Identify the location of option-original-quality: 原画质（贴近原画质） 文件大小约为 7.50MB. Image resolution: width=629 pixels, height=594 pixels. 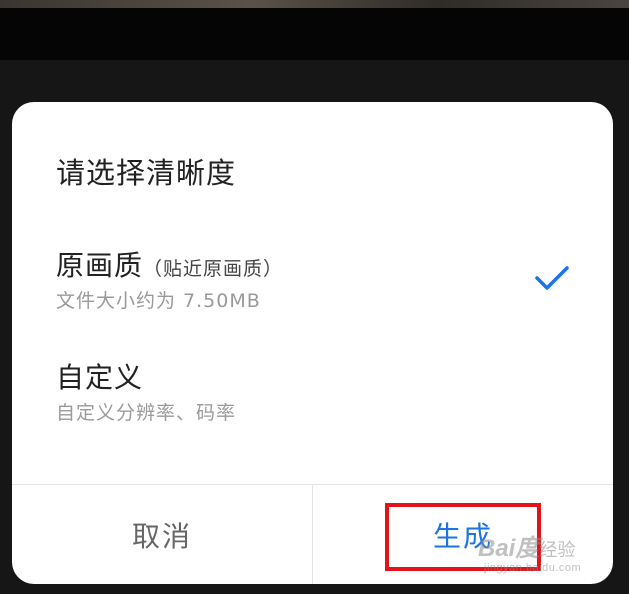
(312, 279).